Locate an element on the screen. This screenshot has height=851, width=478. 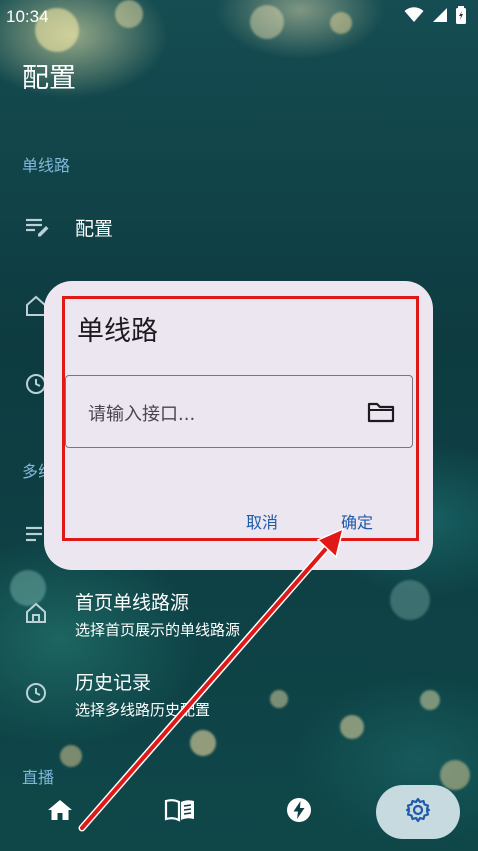
gear-icon is located at coordinates (418, 812).